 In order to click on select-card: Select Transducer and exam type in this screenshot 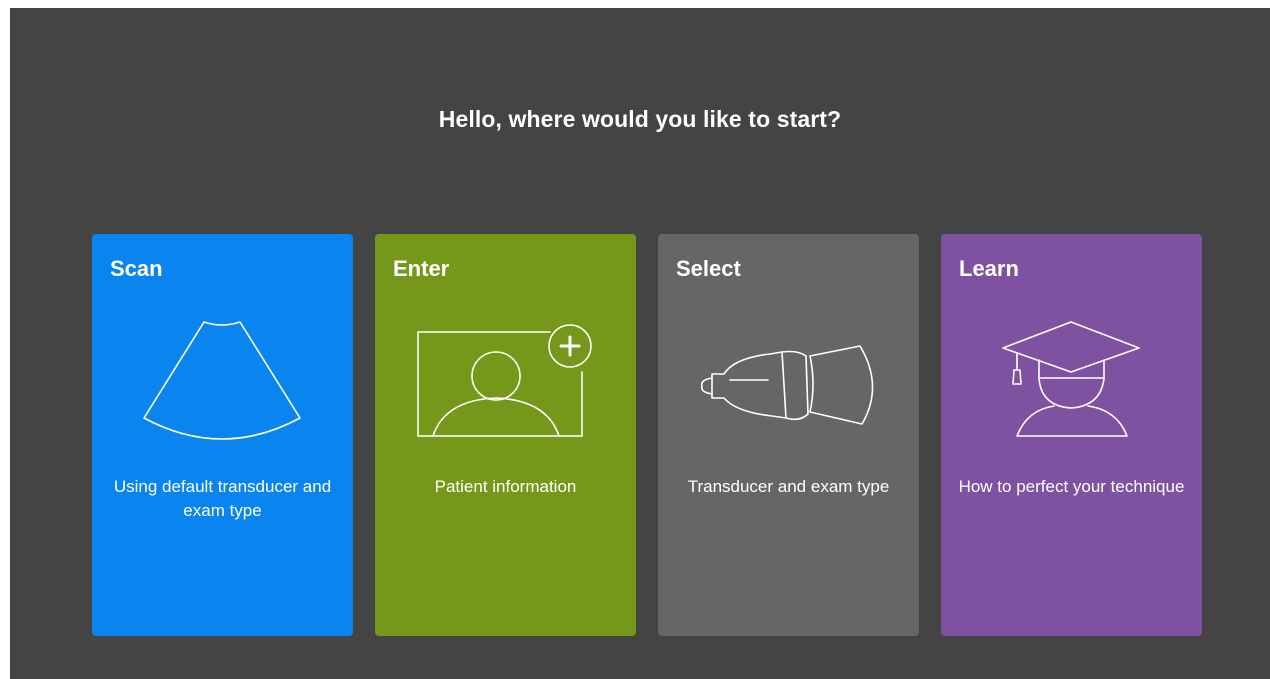, I will do `click(788, 435)`.